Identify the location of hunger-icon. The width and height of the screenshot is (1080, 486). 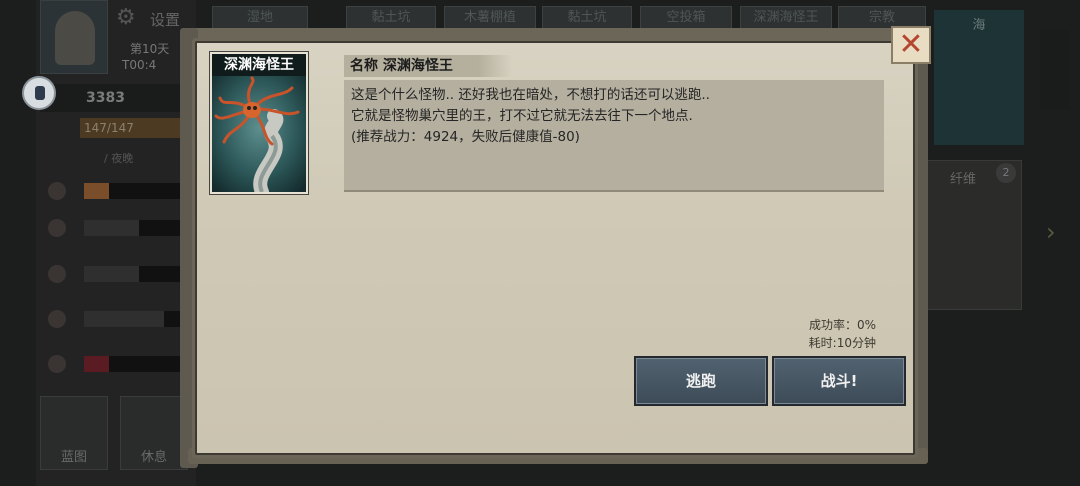
(57, 191).